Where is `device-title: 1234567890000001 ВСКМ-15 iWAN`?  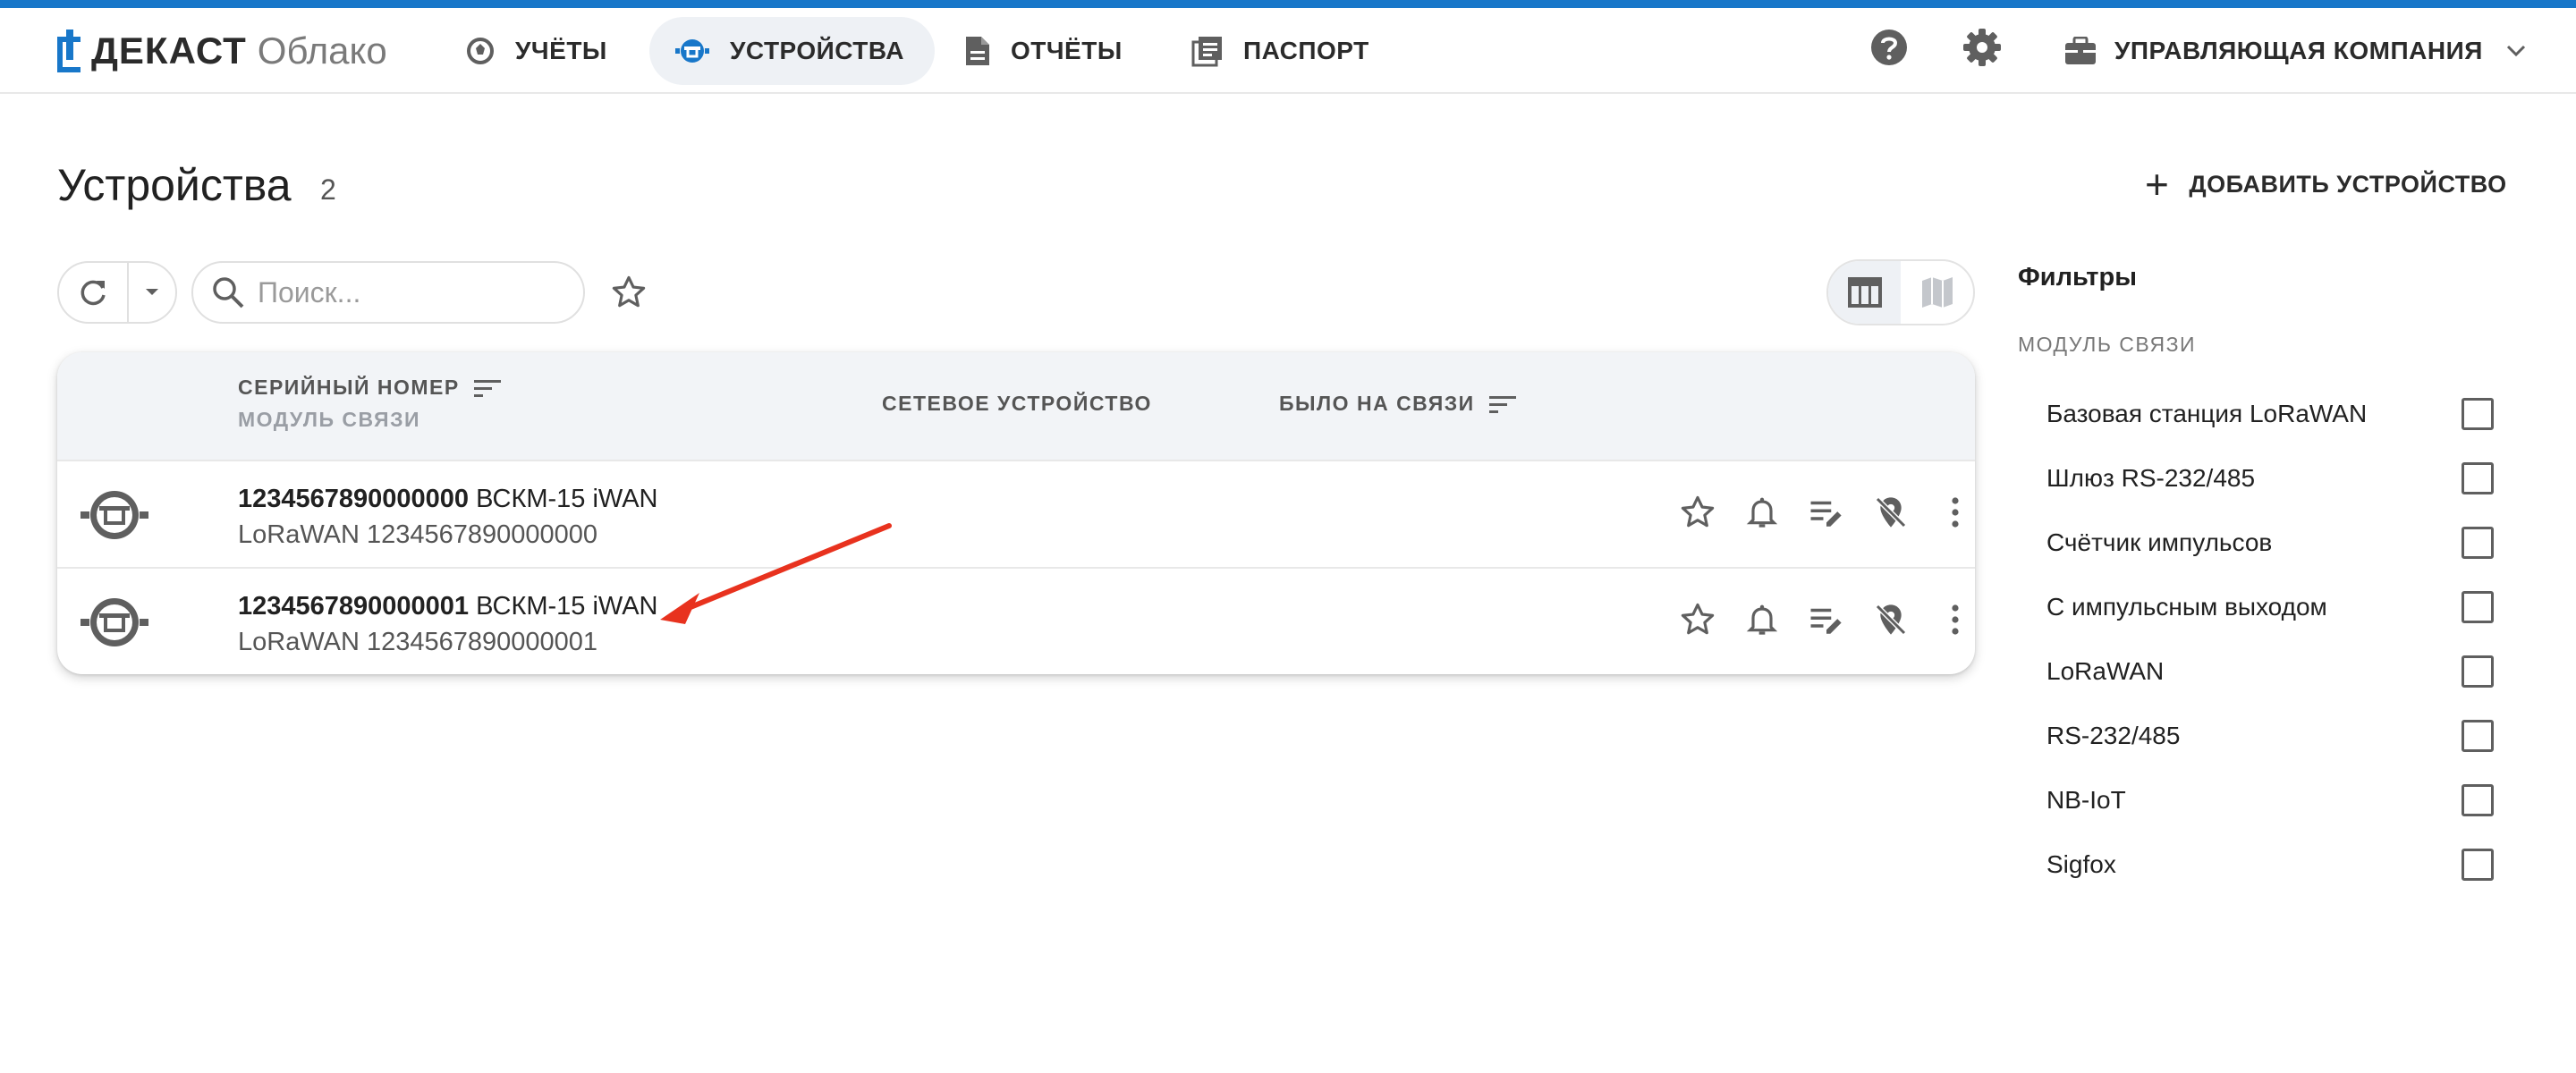 device-title: 1234567890000001 ВСКМ-15 iWAN is located at coordinates (448, 606).